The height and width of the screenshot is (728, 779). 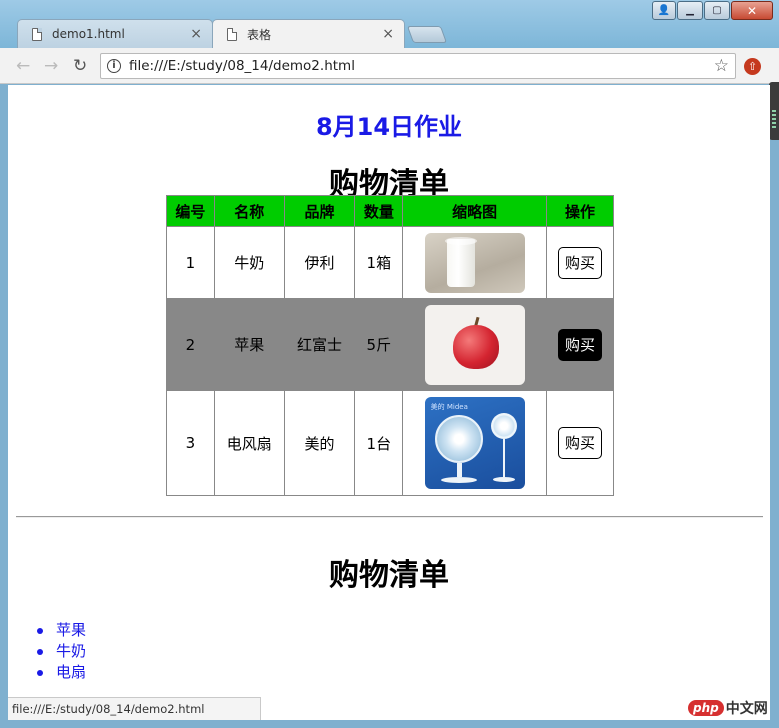 What do you see at coordinates (580, 211) in the screenshot?
I see `header-action: 操作` at bounding box center [580, 211].